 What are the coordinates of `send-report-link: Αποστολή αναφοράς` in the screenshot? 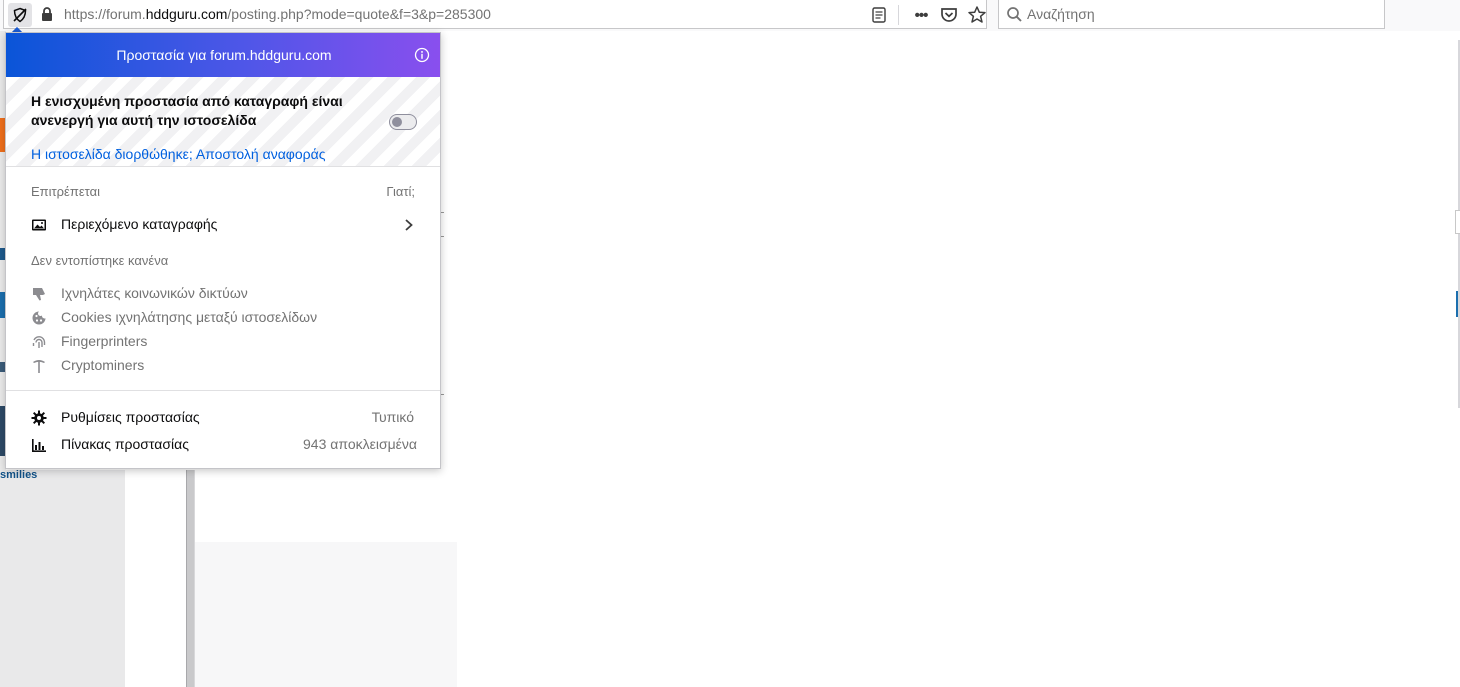 It's located at (261, 154).